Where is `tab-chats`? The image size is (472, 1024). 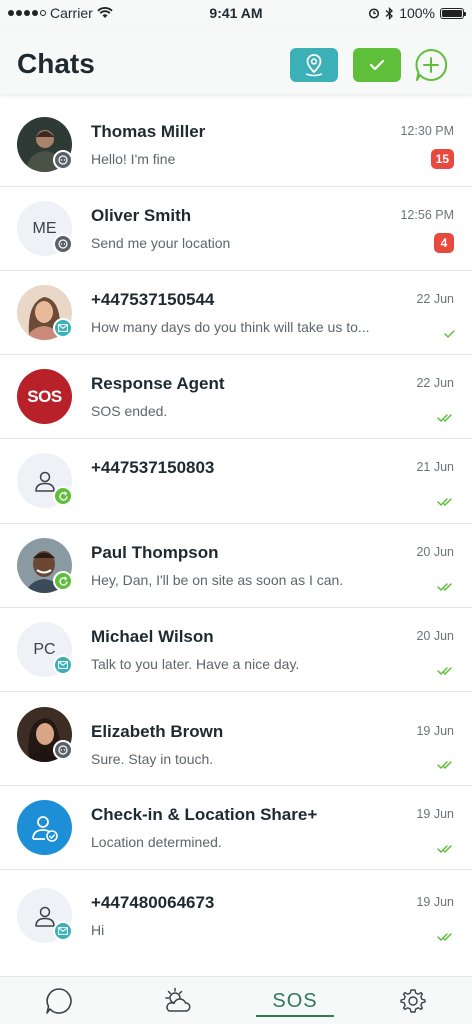 tab-chats is located at coordinates (59, 1000).